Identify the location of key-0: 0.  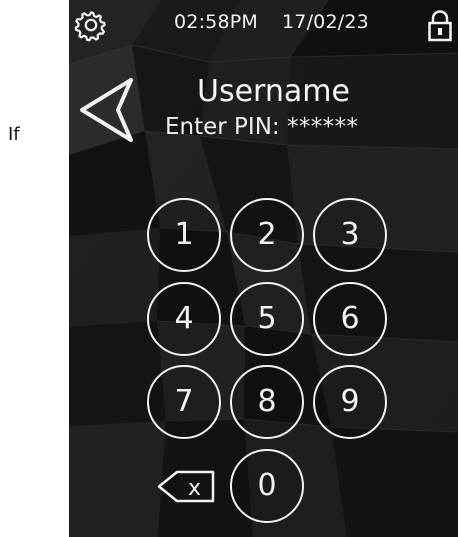
(267, 486).